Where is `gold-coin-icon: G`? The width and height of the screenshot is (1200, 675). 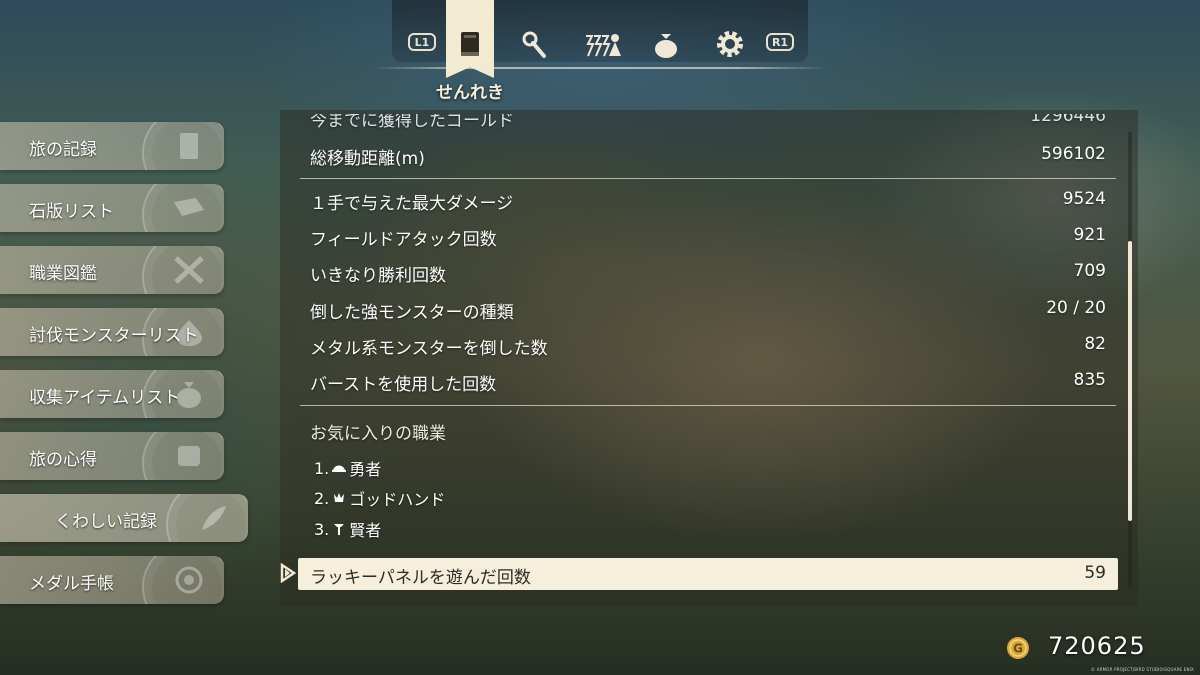 gold-coin-icon: G is located at coordinates (1018, 648).